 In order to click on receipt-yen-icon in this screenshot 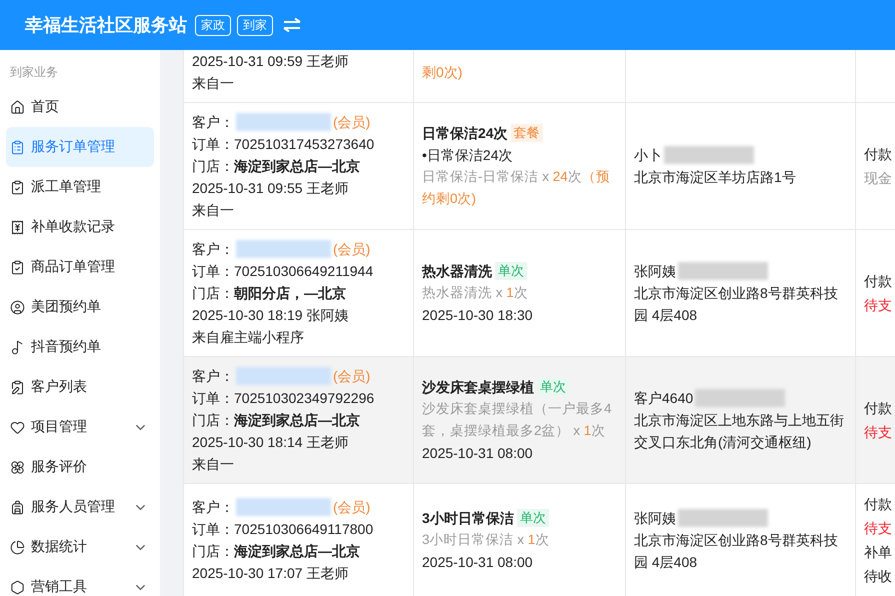, I will do `click(17, 227)`.